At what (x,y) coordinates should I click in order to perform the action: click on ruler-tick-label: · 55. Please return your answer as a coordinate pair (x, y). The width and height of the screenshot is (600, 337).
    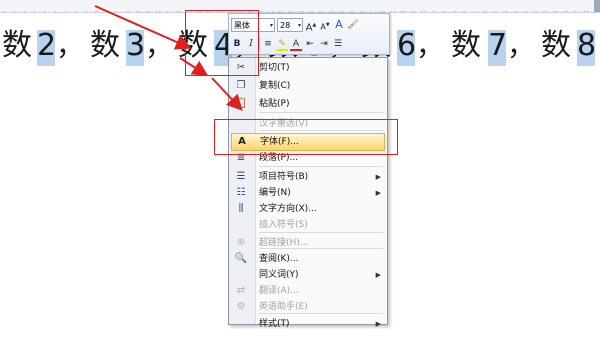
    Looking at the image, I should click on (586, 10).